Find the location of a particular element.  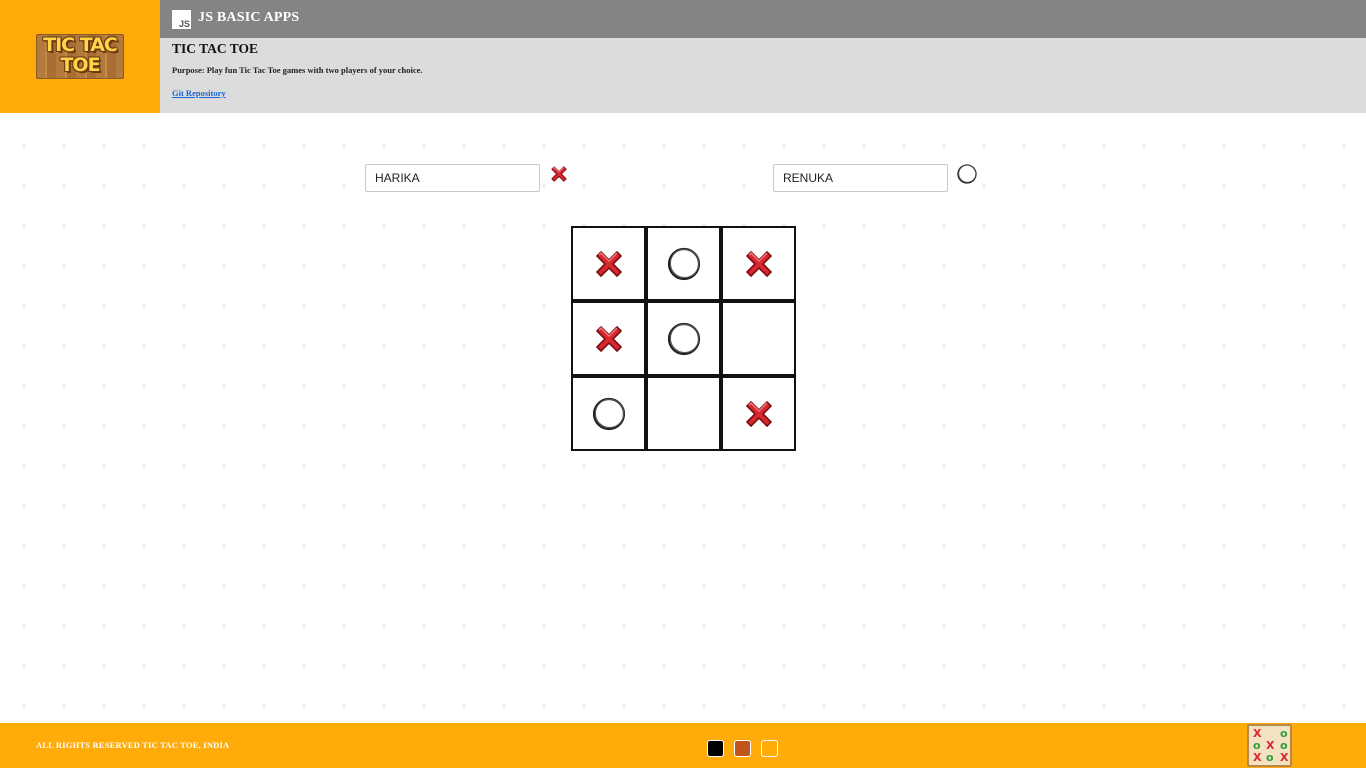

logo-area: TIC TAC TOE is located at coordinates (80, 56).